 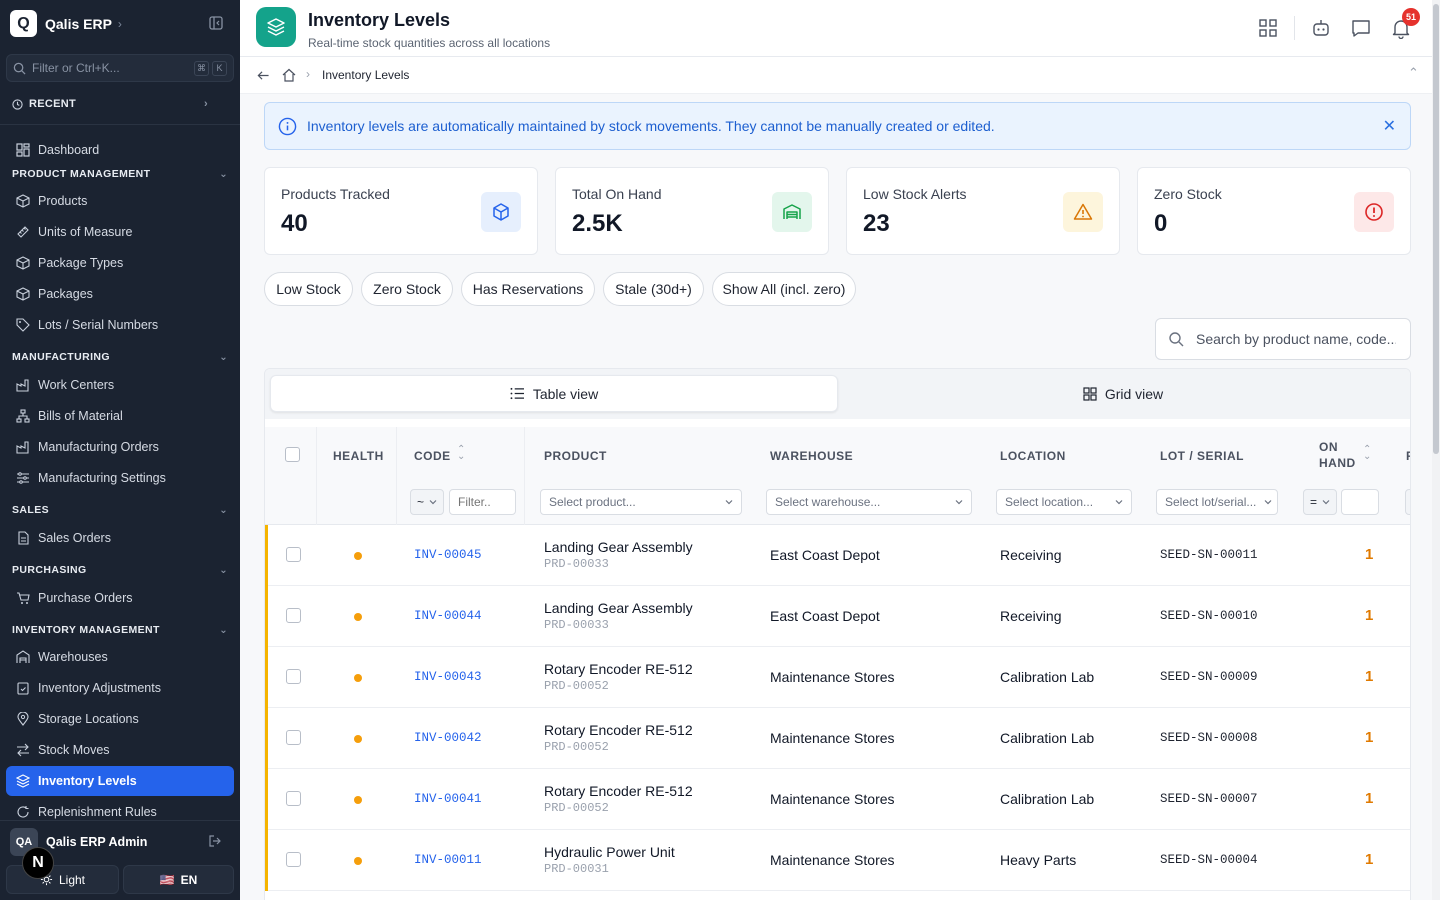 I want to click on qty-filter-operator: =, so click(x=1320, y=502).